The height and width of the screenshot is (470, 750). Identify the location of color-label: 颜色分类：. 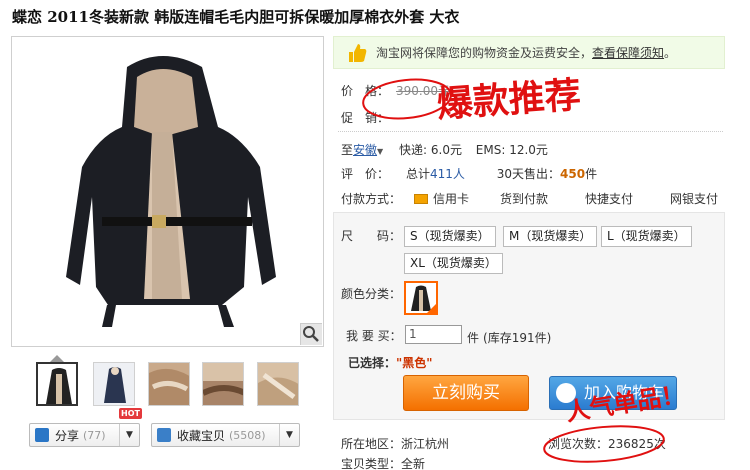
(371, 294).